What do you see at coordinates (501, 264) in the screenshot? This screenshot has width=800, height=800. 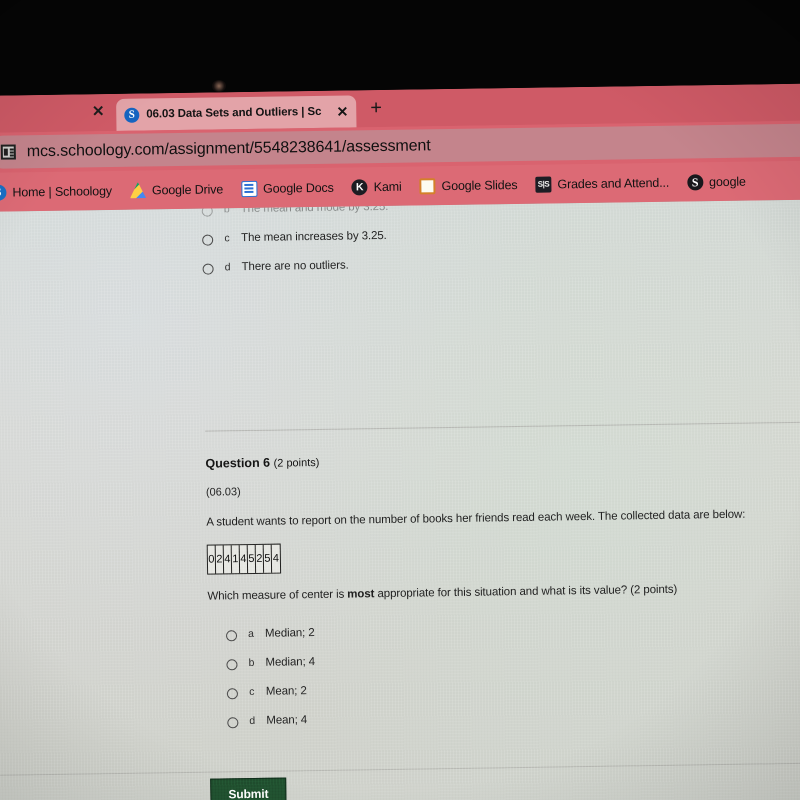 I see `previous-option-d: d There are no outliers.` at bounding box center [501, 264].